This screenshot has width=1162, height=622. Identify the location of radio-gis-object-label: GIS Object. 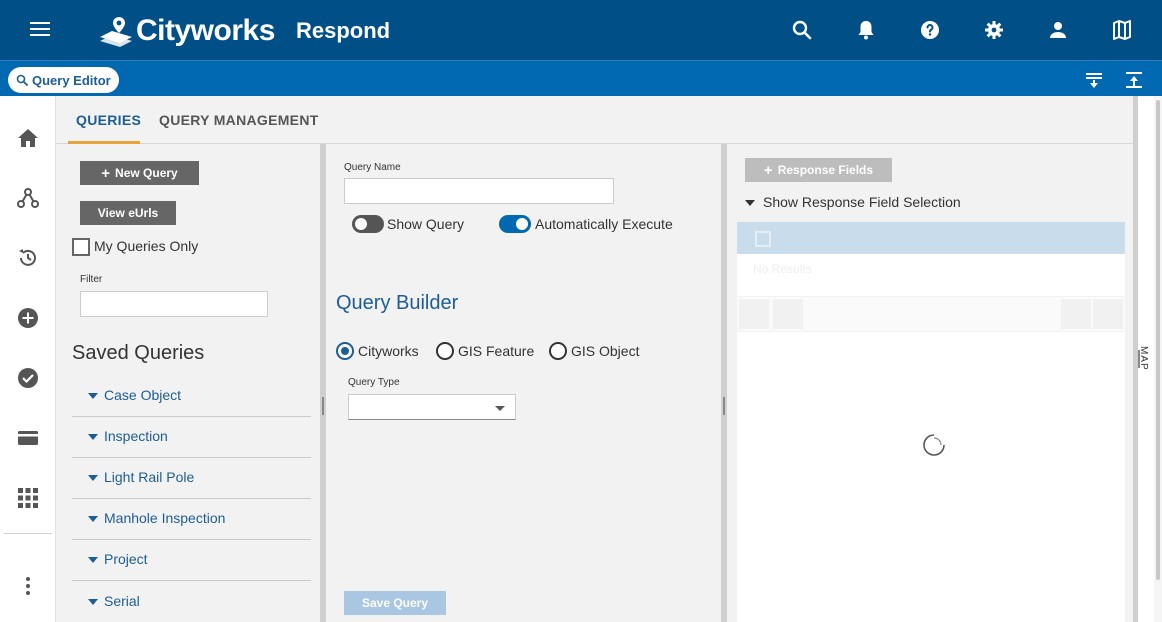
(605, 351).